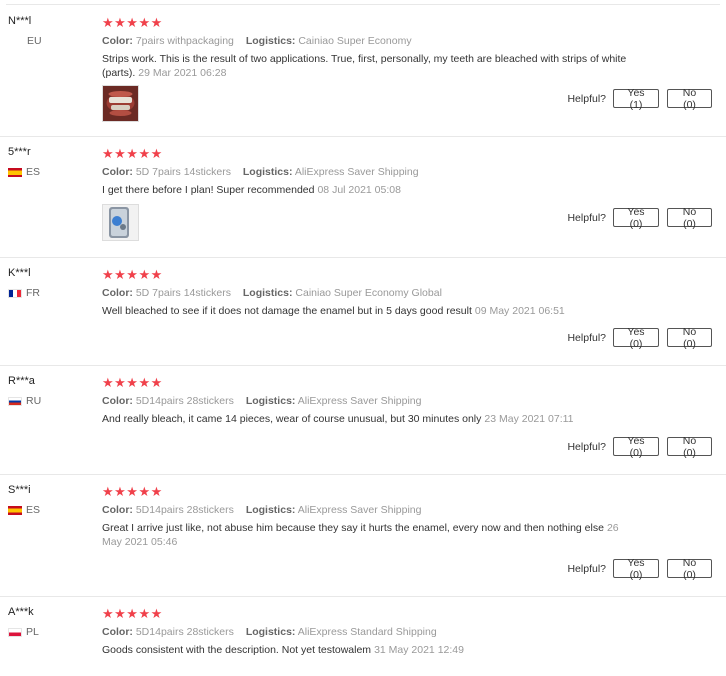 This screenshot has height=676, width=726. Describe the element at coordinates (25, 41) in the screenshot. I see `reviewer-country: EU` at that location.